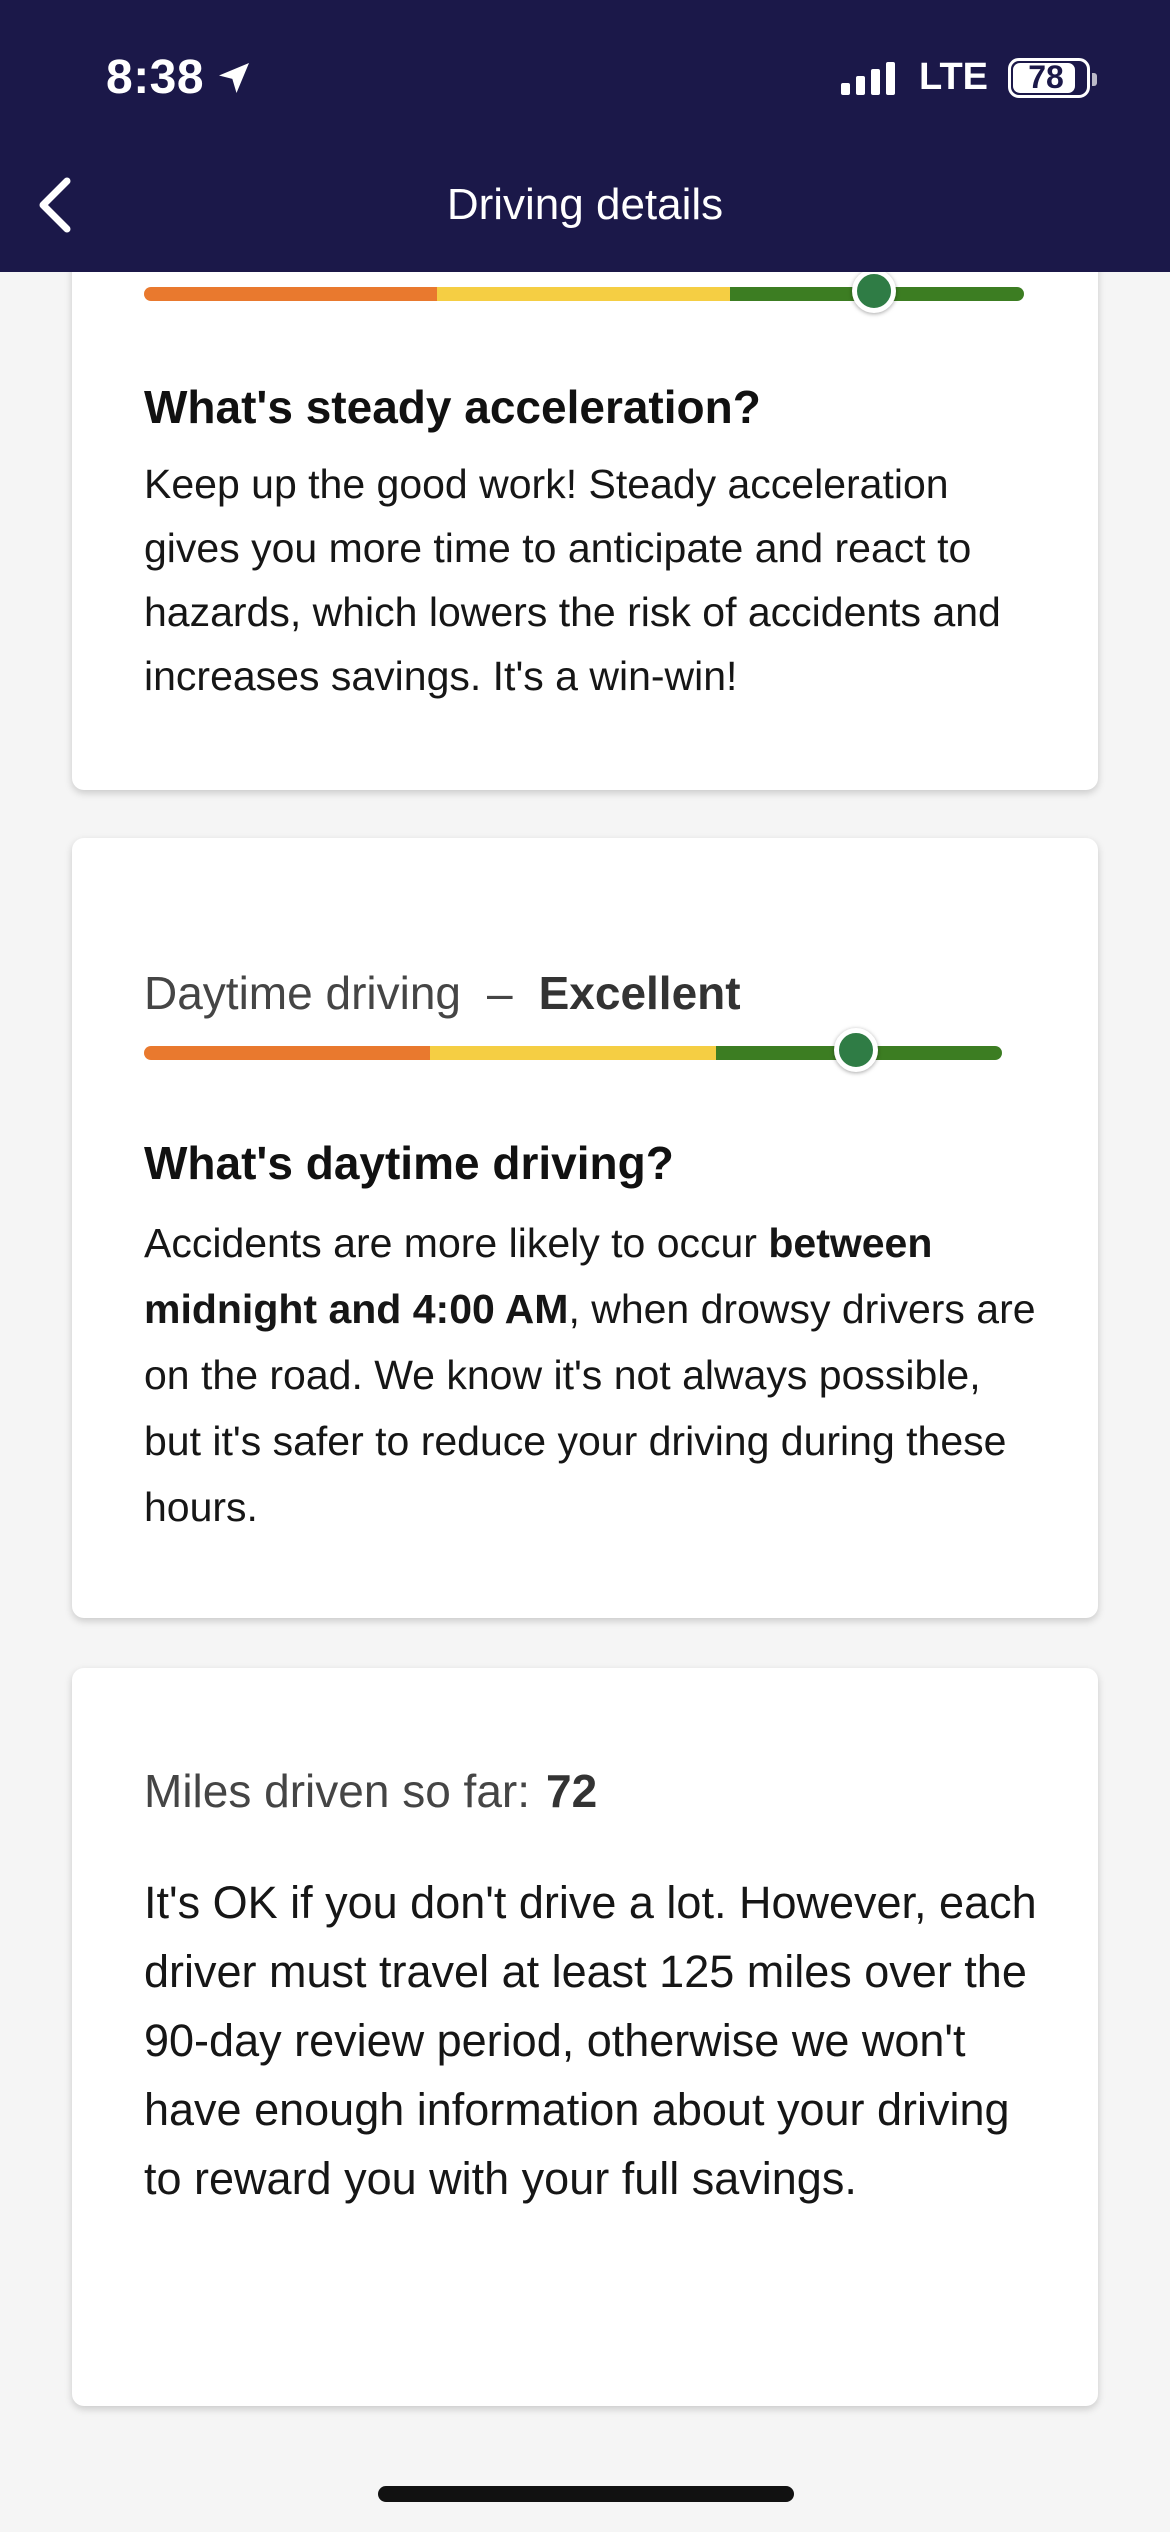  I want to click on location-arrow-icon, so click(234, 77).